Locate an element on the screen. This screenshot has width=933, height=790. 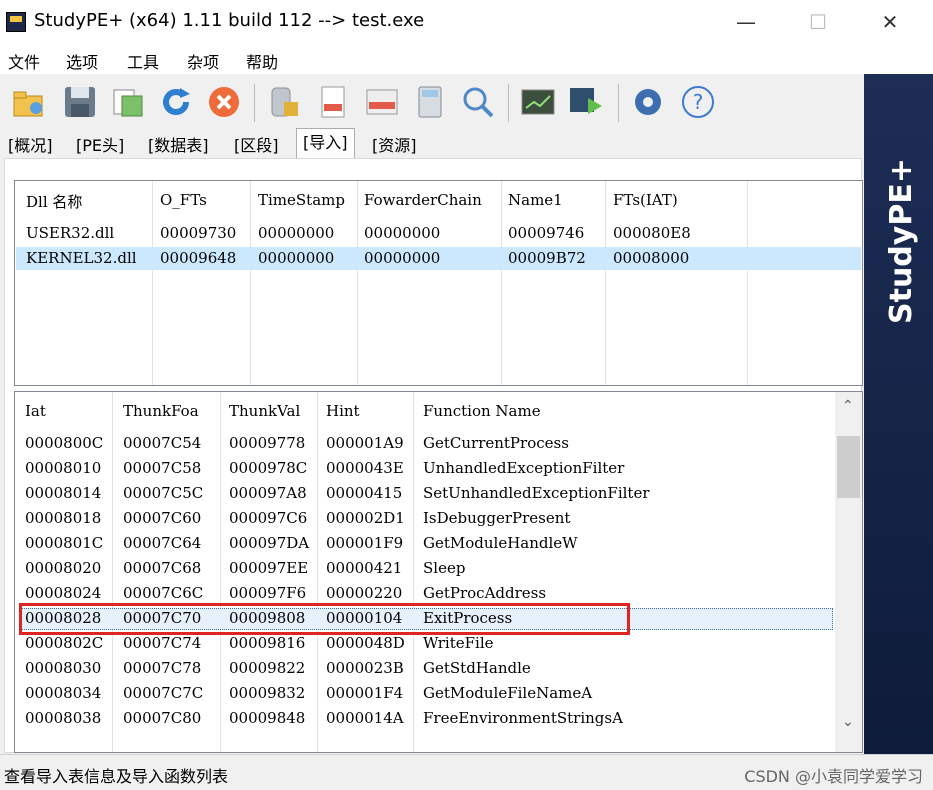
save-icon is located at coordinates (80, 102).